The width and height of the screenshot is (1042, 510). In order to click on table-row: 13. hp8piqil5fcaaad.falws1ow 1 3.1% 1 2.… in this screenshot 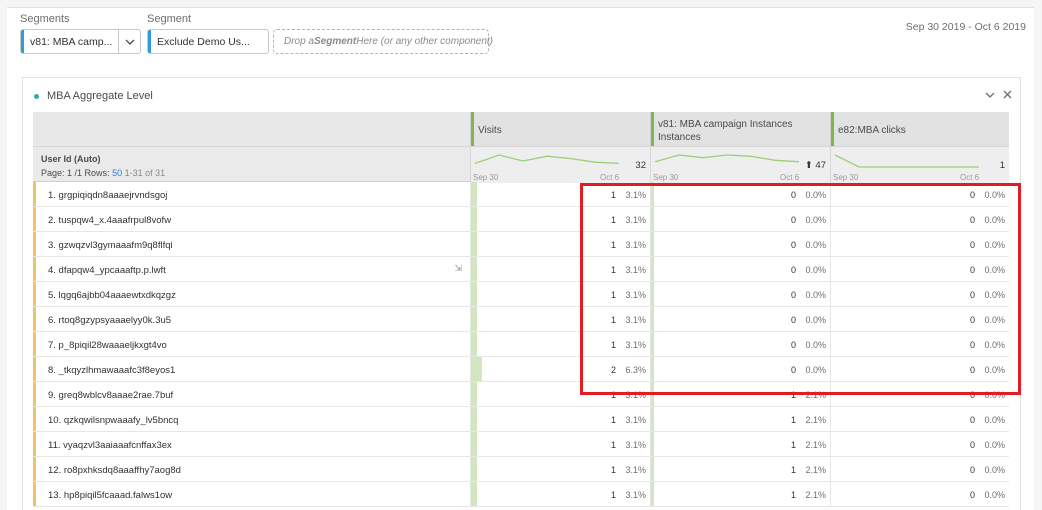, I will do `click(521, 494)`.